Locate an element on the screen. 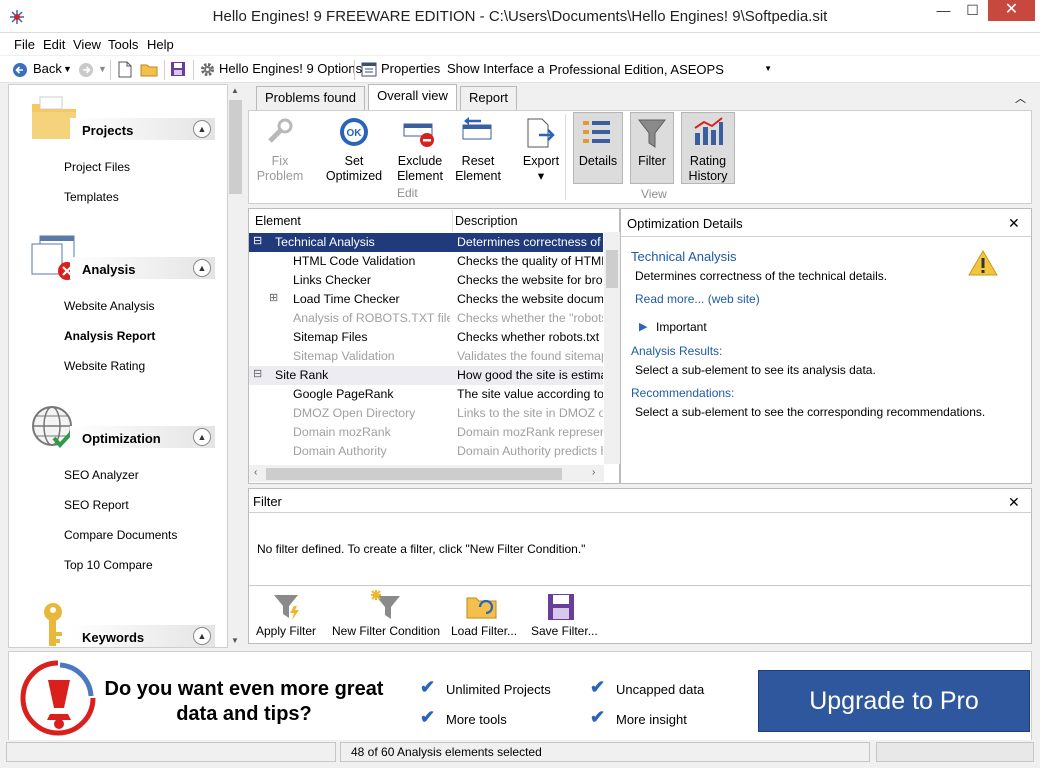  table-row: ⊟ Site Rank How good the site is estimat is located at coordinates (426, 375).